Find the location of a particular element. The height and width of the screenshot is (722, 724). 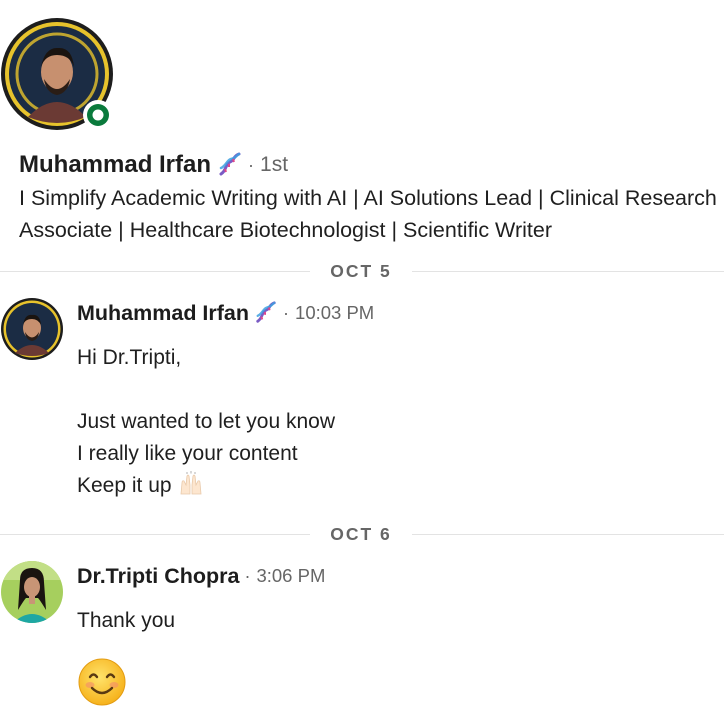

message-text-row: Keep it up is located at coordinates (140, 486).